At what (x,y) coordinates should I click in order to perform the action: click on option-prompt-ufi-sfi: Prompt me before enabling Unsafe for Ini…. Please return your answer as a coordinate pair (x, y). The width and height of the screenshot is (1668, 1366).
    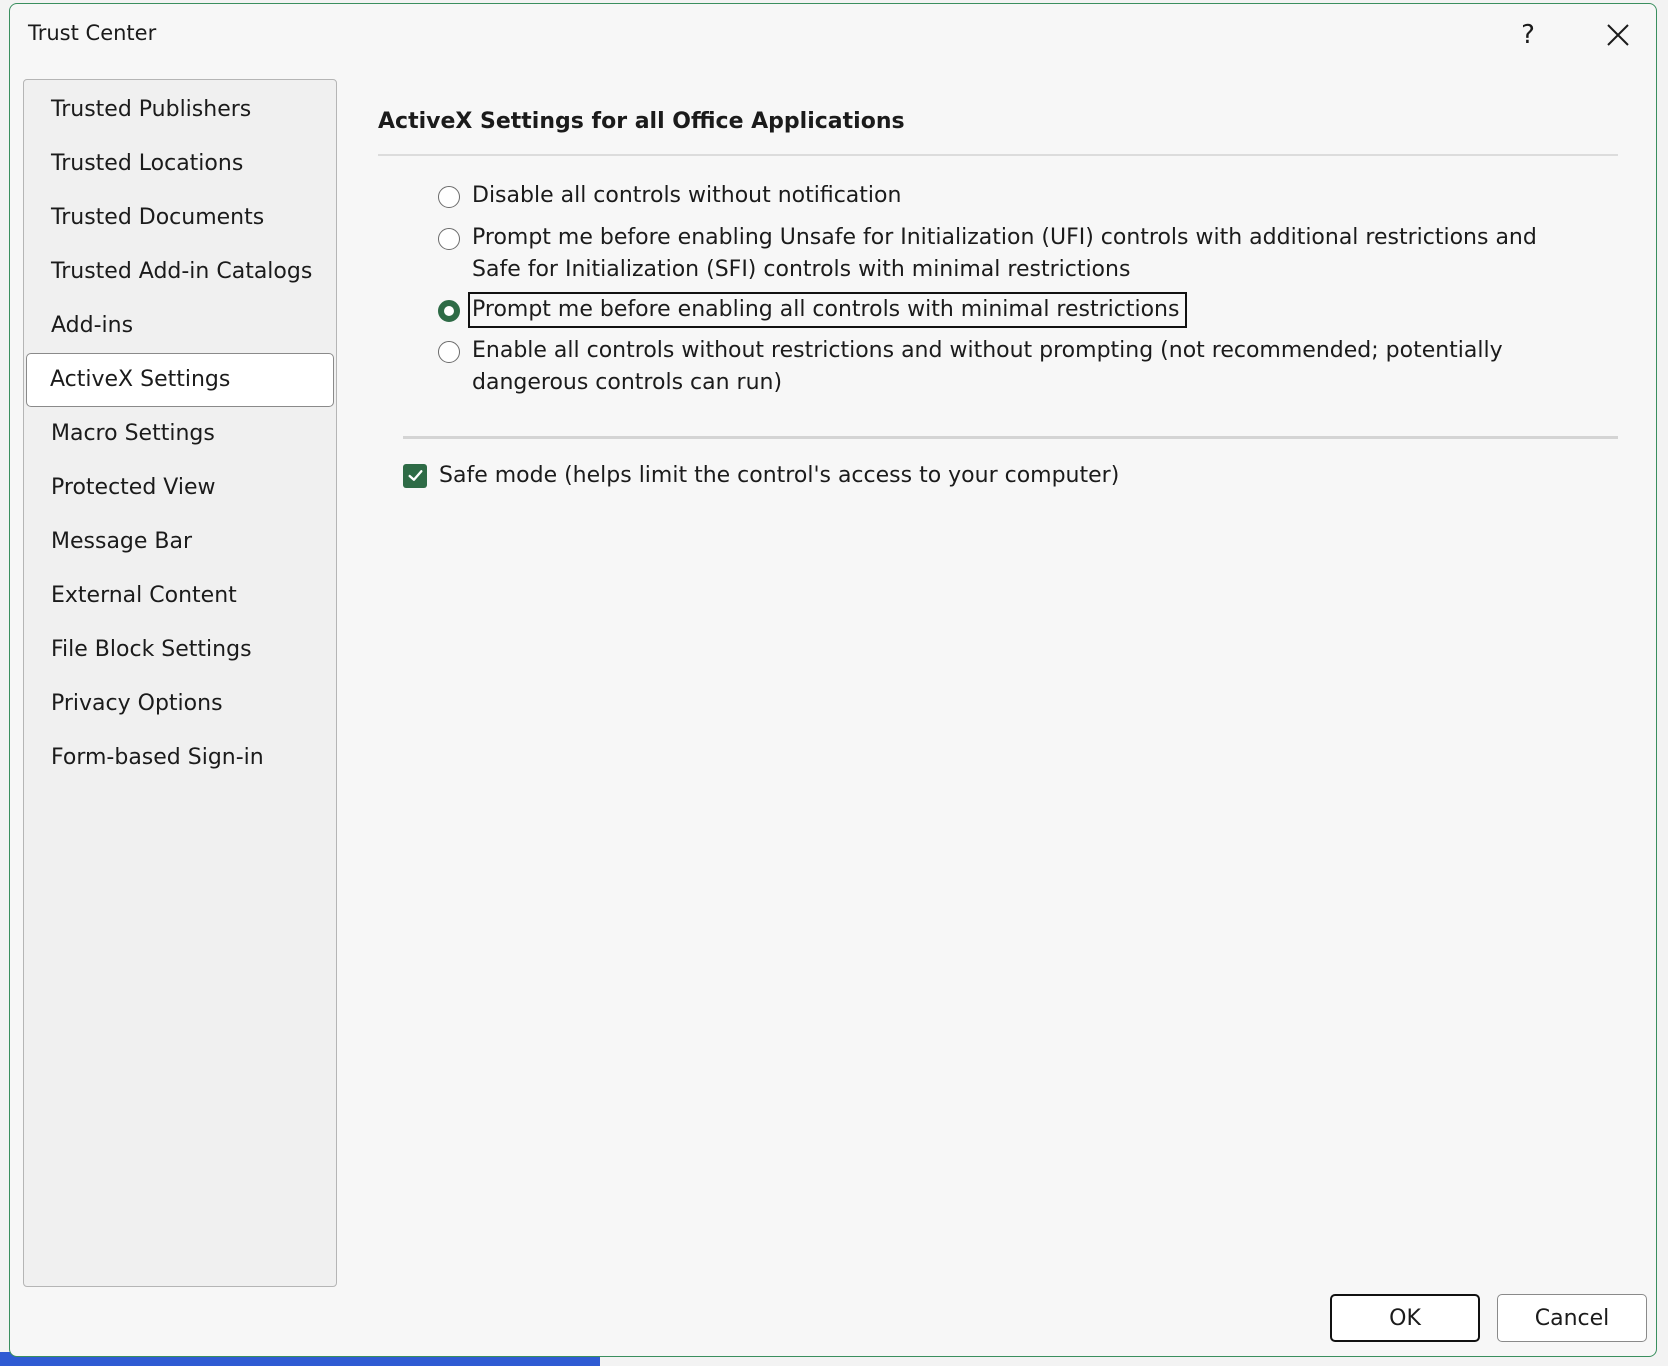
    Looking at the image, I should click on (1010, 255).